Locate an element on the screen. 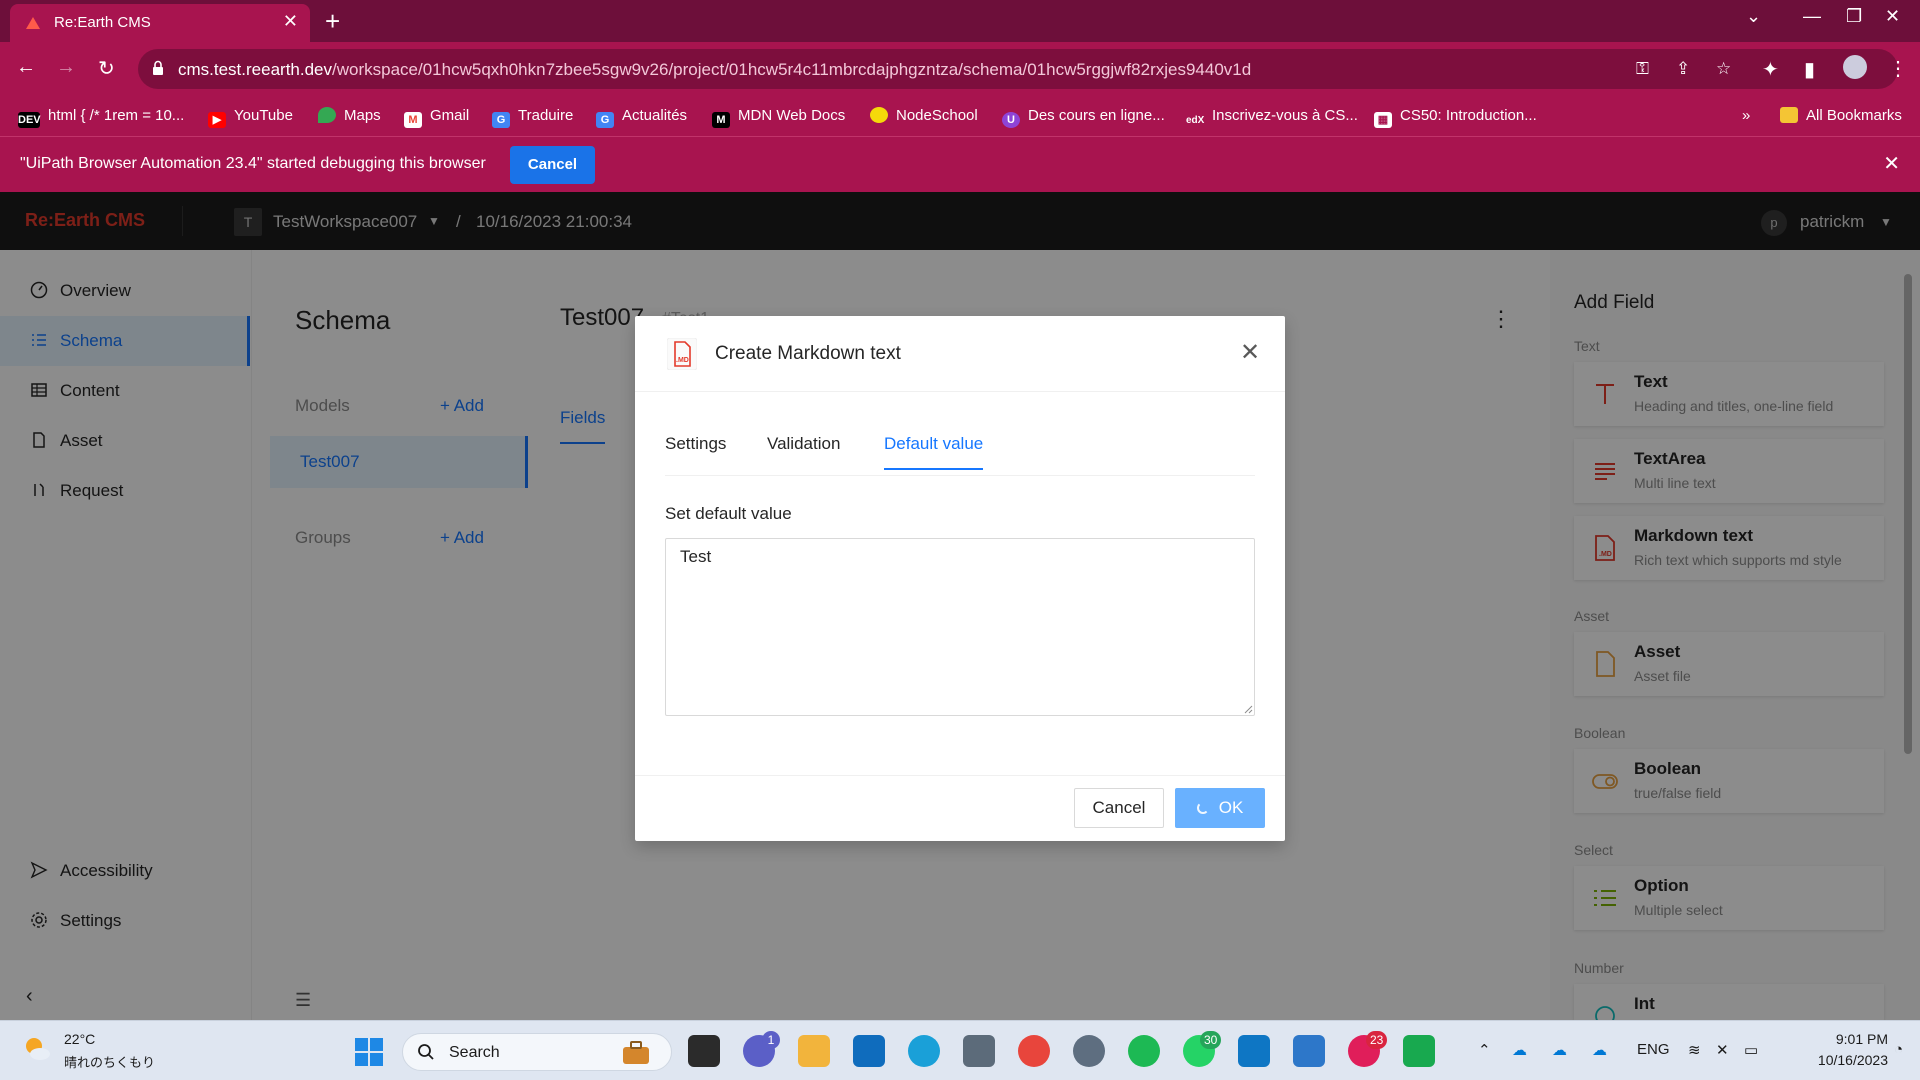  news-icon: G is located at coordinates (605, 120).